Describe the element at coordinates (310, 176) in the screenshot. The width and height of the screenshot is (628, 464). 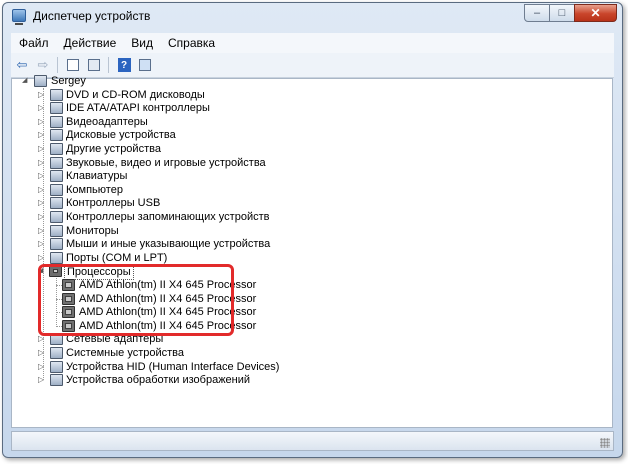
I see `tree-category: ▷ Клавиатуры` at that location.